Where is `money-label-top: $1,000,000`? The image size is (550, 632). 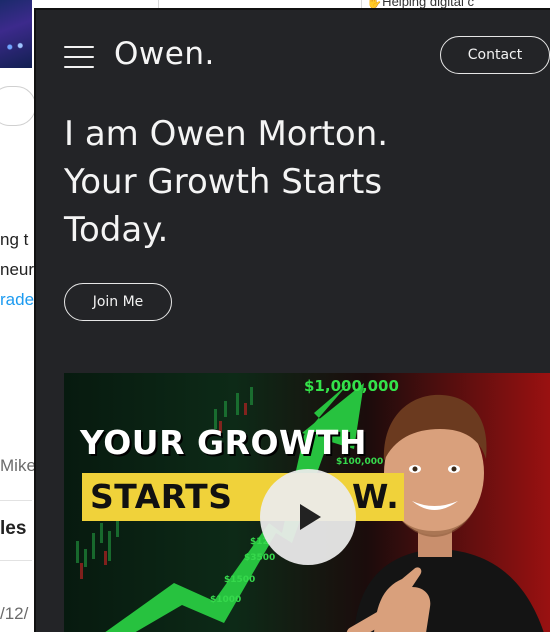 money-label-top: $1,000,000 is located at coordinates (351, 386).